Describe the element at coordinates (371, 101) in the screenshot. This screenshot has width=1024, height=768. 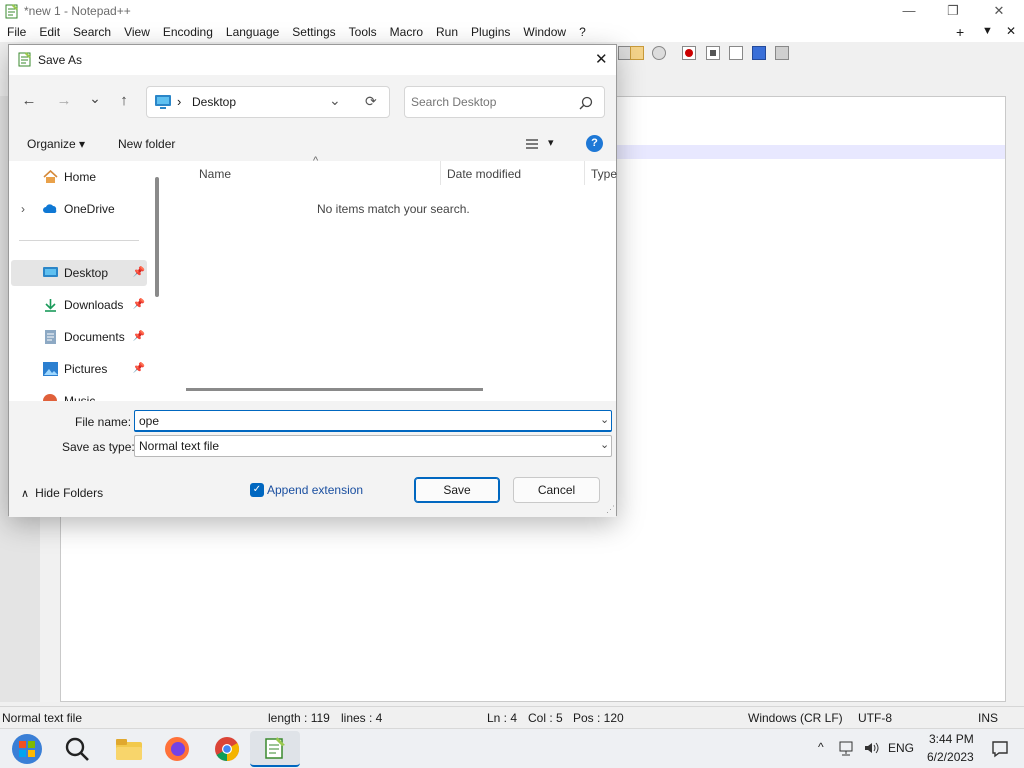
I see `refresh-button: ⟳` at that location.